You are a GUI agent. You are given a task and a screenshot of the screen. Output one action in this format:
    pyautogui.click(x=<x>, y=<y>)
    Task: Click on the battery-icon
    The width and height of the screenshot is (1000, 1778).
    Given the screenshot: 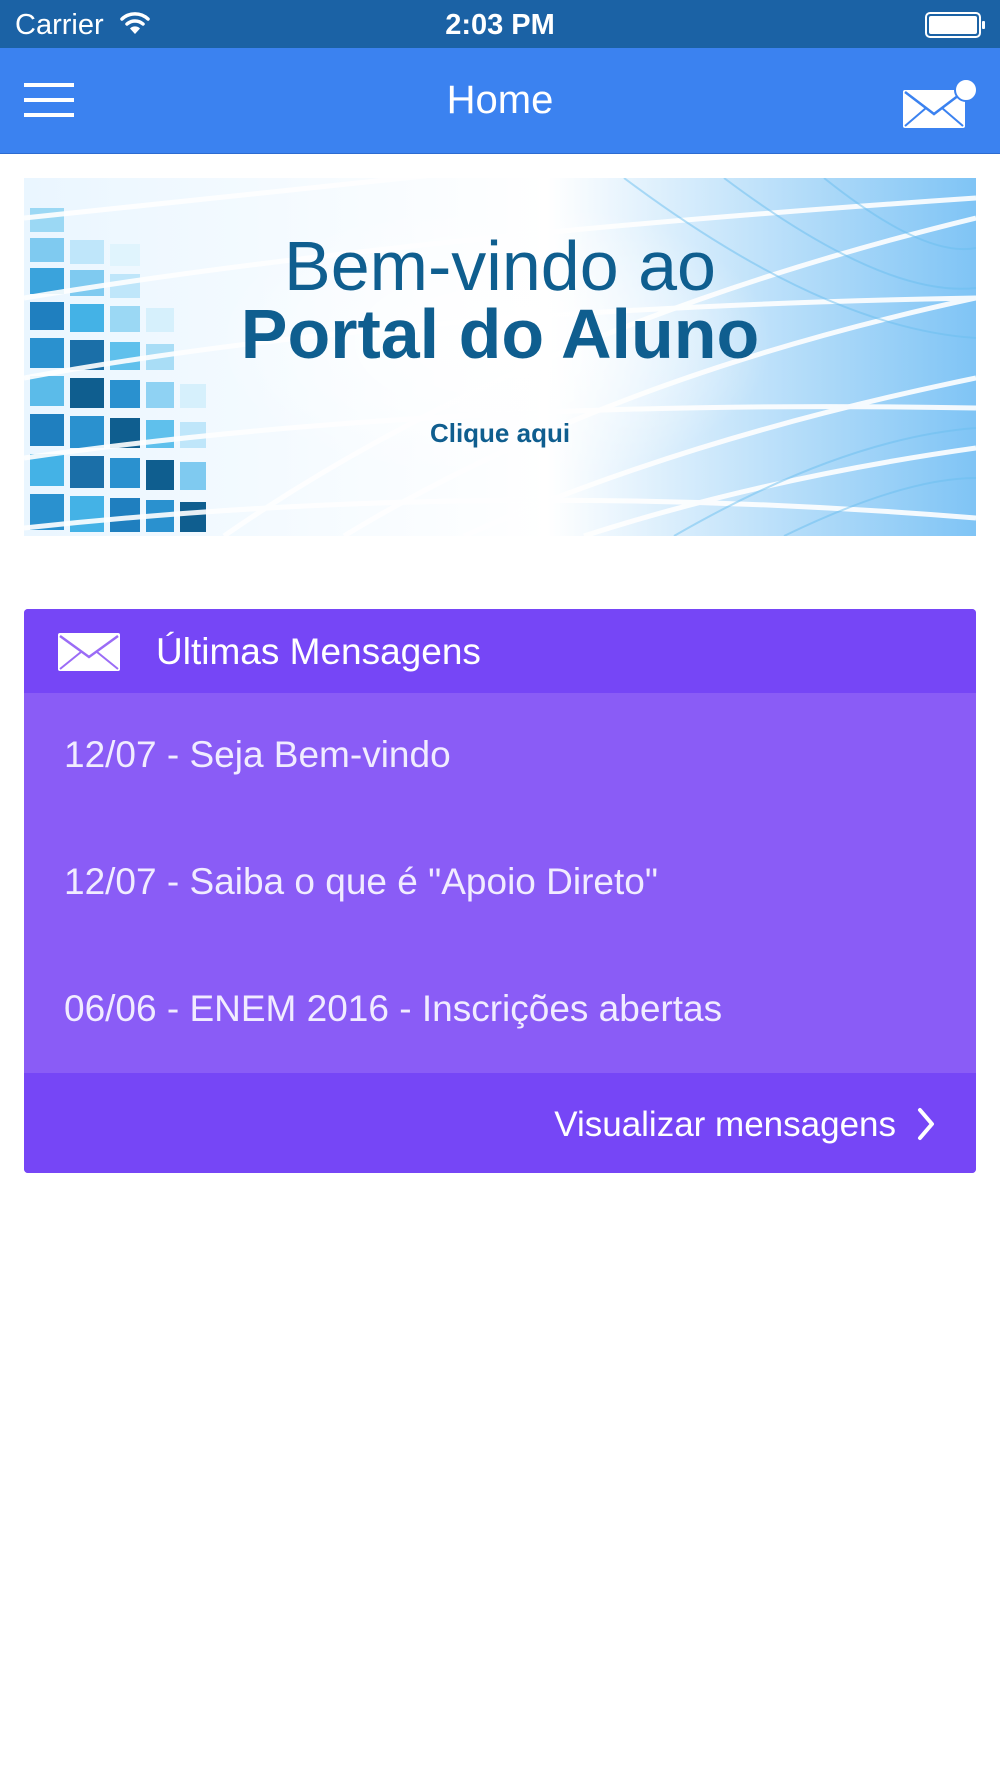 What is the action you would take?
    pyautogui.click(x=955, y=25)
    